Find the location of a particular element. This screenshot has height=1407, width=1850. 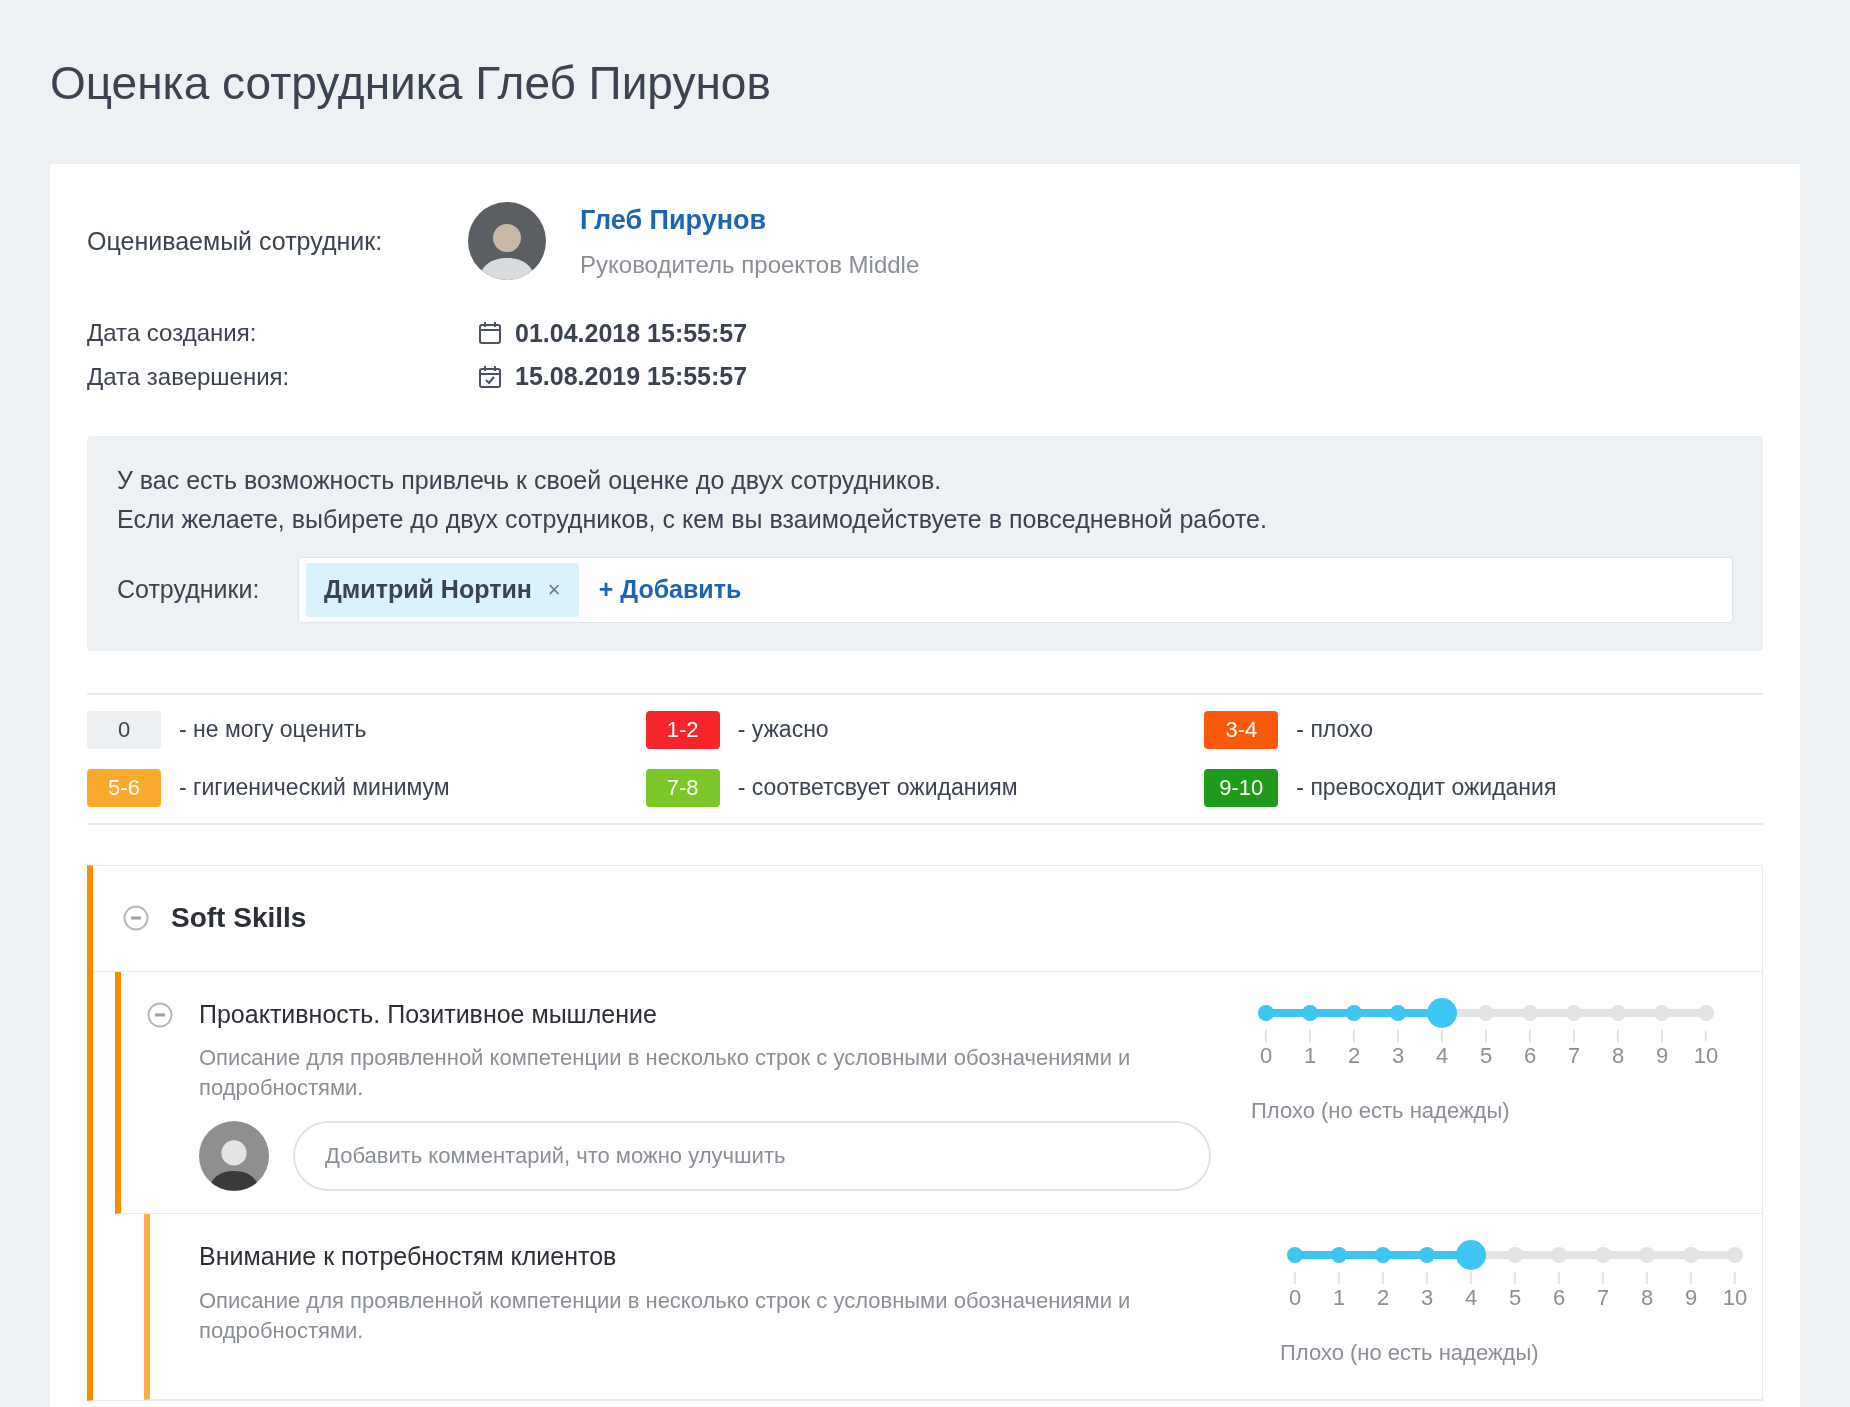

score-badge: 3-4 is located at coordinates (1241, 729).